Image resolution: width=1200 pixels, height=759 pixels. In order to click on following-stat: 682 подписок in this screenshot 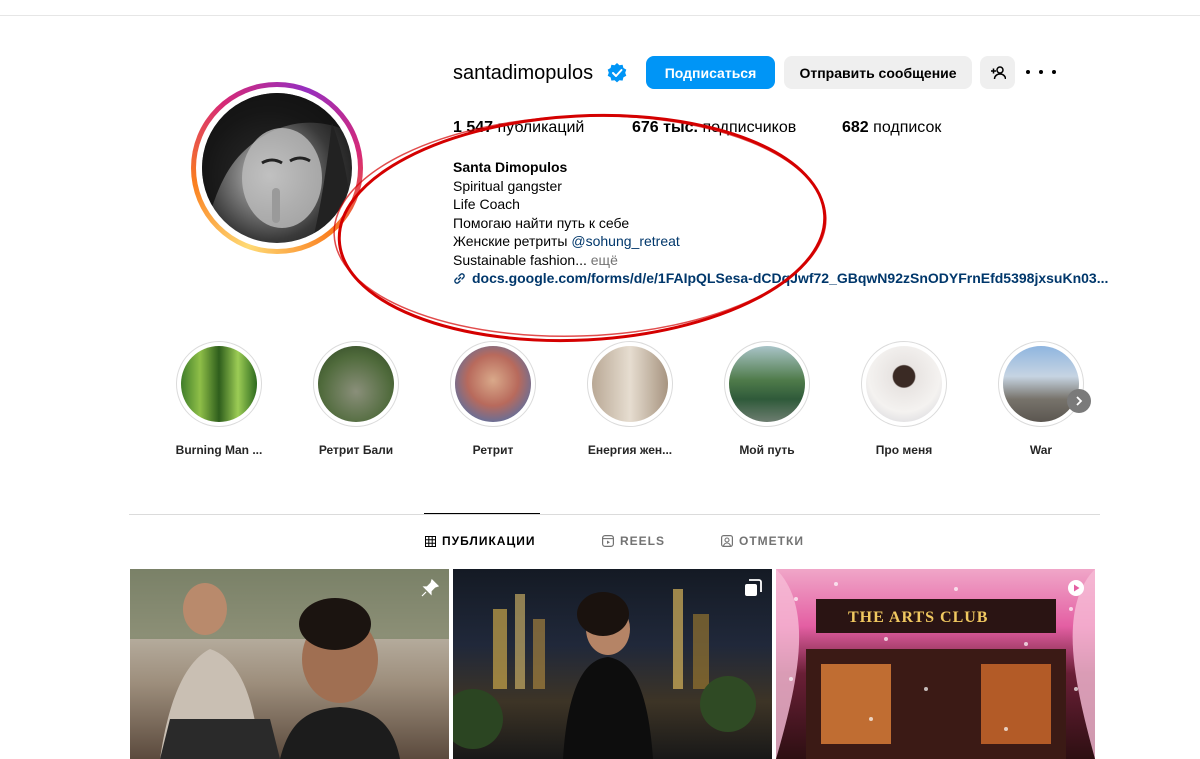, I will do `click(891, 128)`.